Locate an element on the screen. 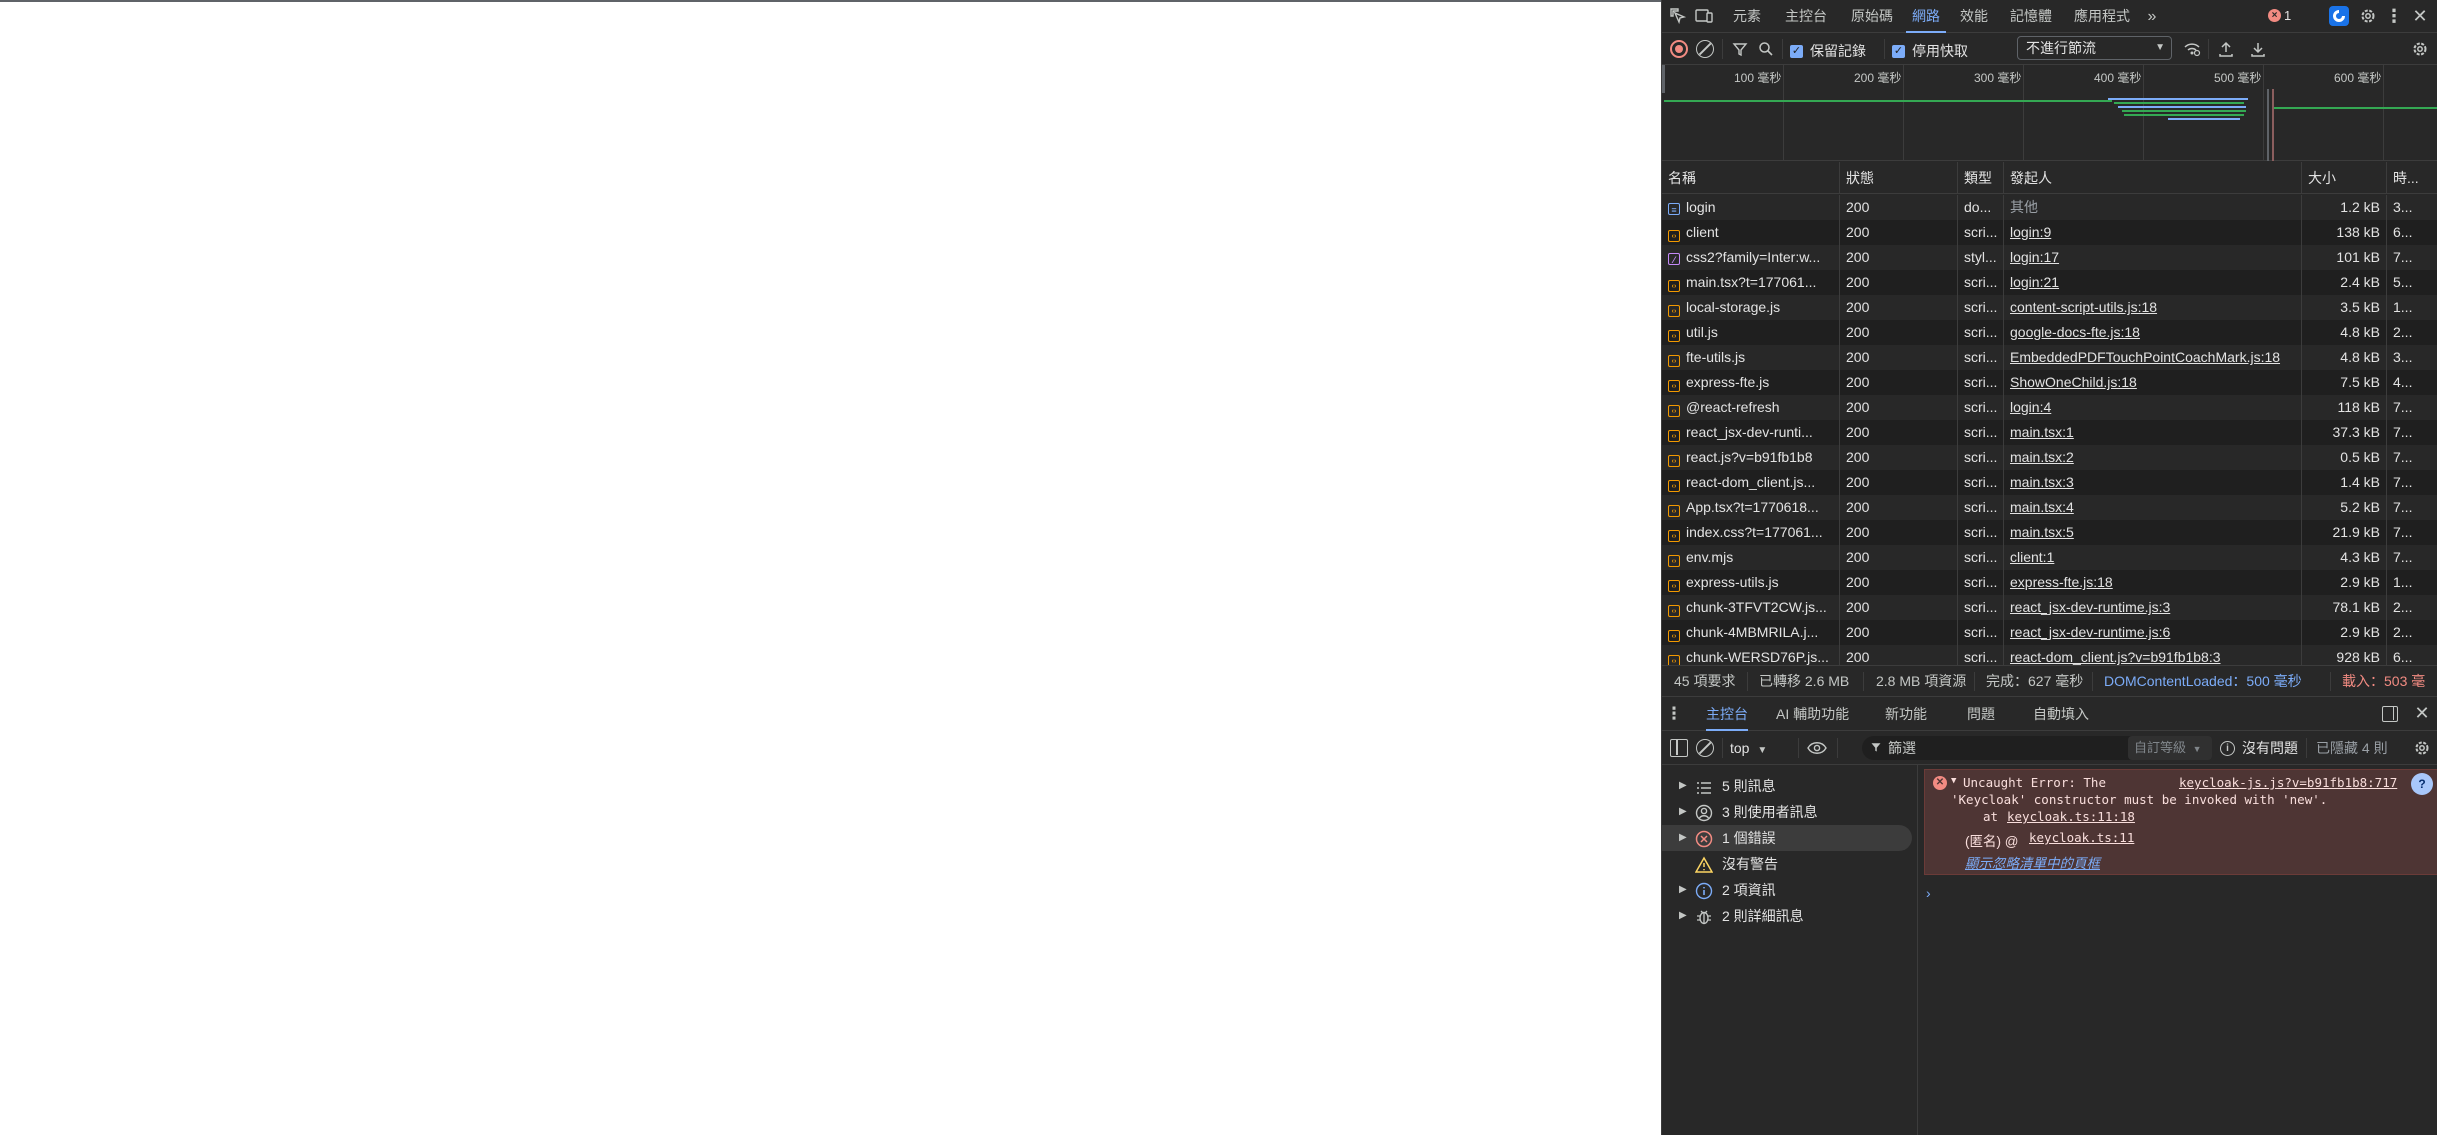  console-input is located at coordinates (2187, 892).